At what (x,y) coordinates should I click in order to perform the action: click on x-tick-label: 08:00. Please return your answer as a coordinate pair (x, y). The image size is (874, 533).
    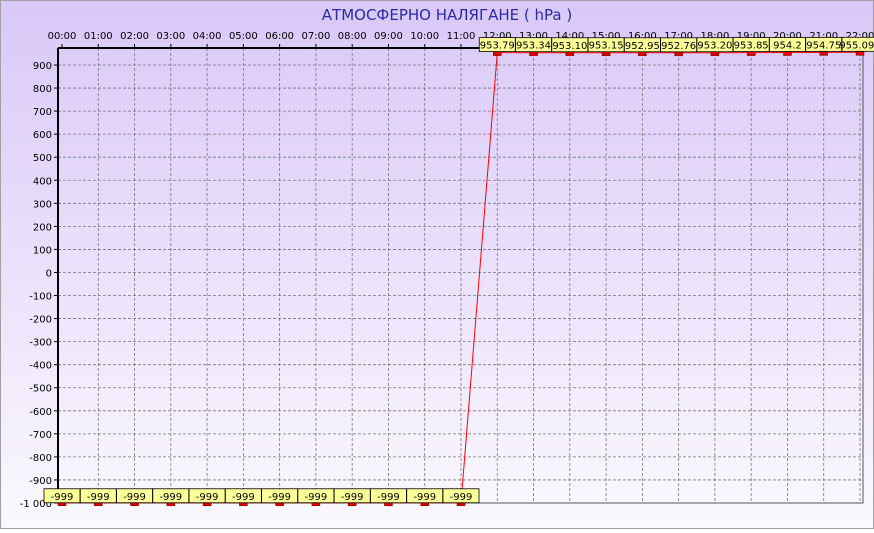
    Looking at the image, I should click on (352, 36).